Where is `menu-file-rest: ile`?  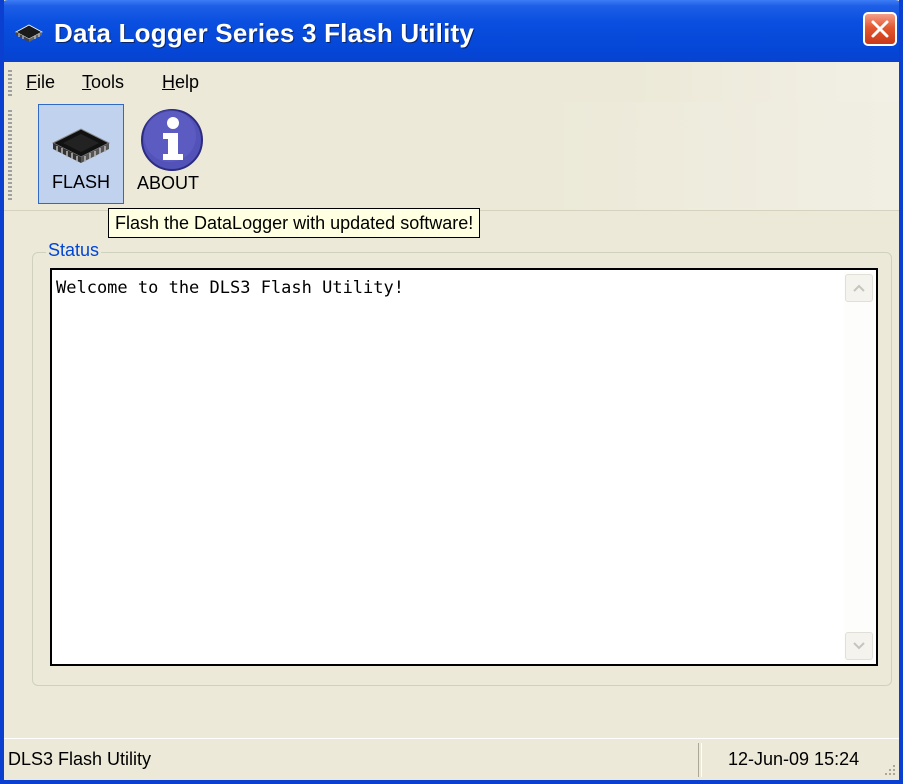 menu-file-rest: ile is located at coordinates (46, 82).